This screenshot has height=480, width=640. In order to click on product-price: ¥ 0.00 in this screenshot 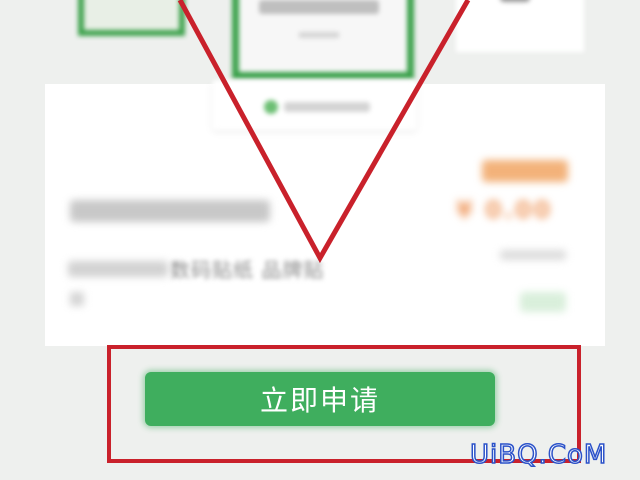, I will do `click(504, 210)`.